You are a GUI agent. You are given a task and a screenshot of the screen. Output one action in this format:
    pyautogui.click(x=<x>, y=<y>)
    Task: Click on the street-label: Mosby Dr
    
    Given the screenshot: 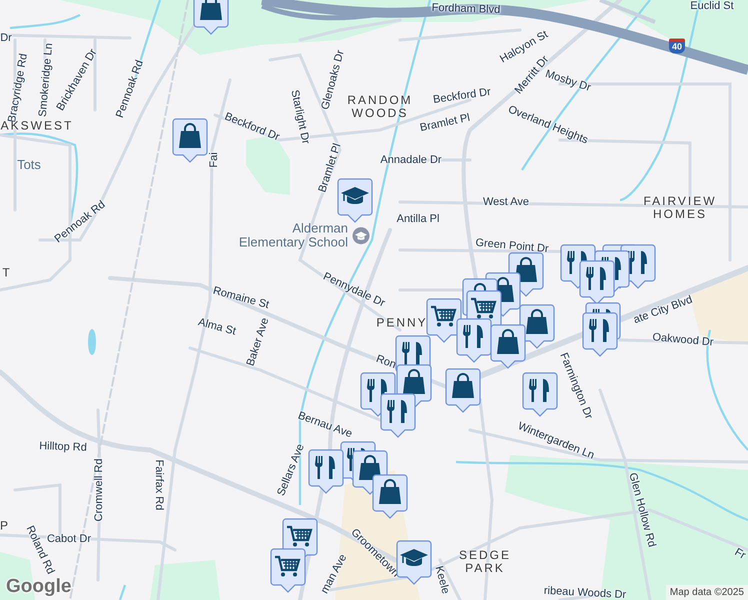 What is the action you would take?
    pyautogui.click(x=568, y=81)
    